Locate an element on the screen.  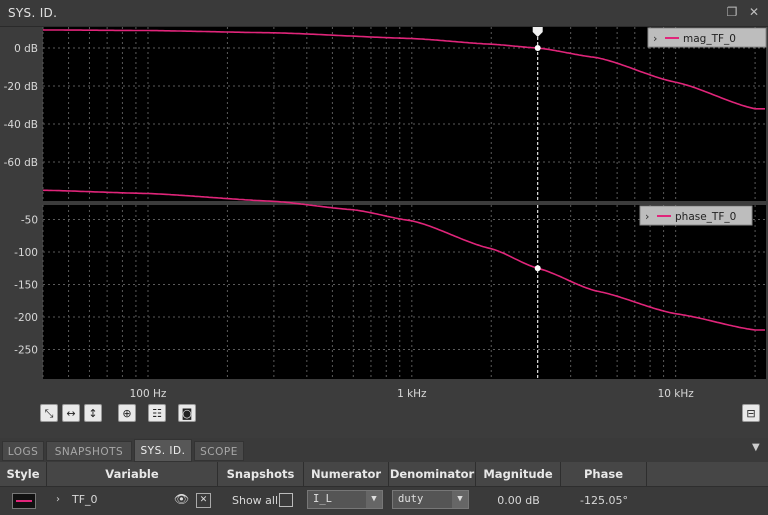
phase-y-tick-label: -50 is located at coordinates (29, 221).